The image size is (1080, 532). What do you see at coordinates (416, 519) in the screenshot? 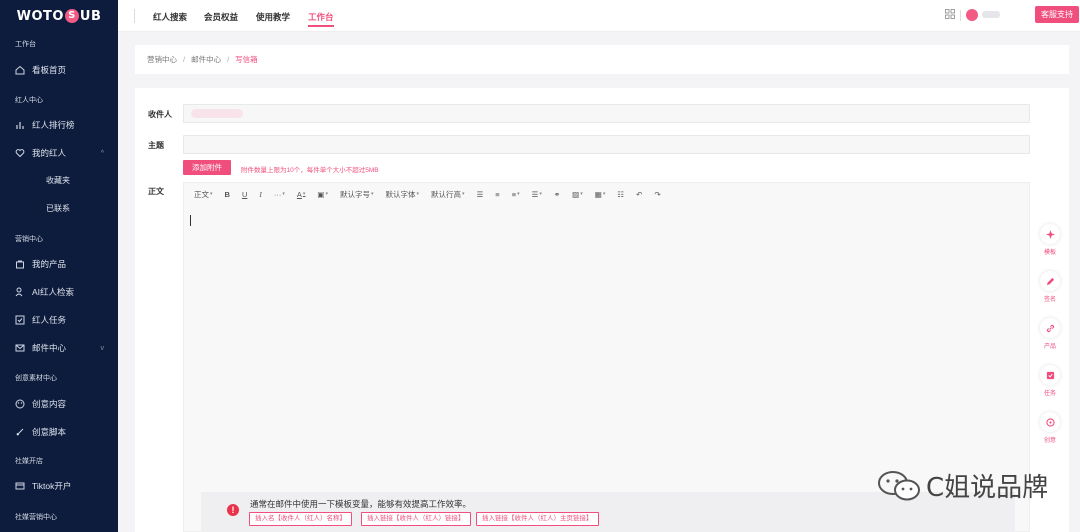
I see `insert-link-tag: 插入链接【收件人（红人）链接】` at bounding box center [416, 519].